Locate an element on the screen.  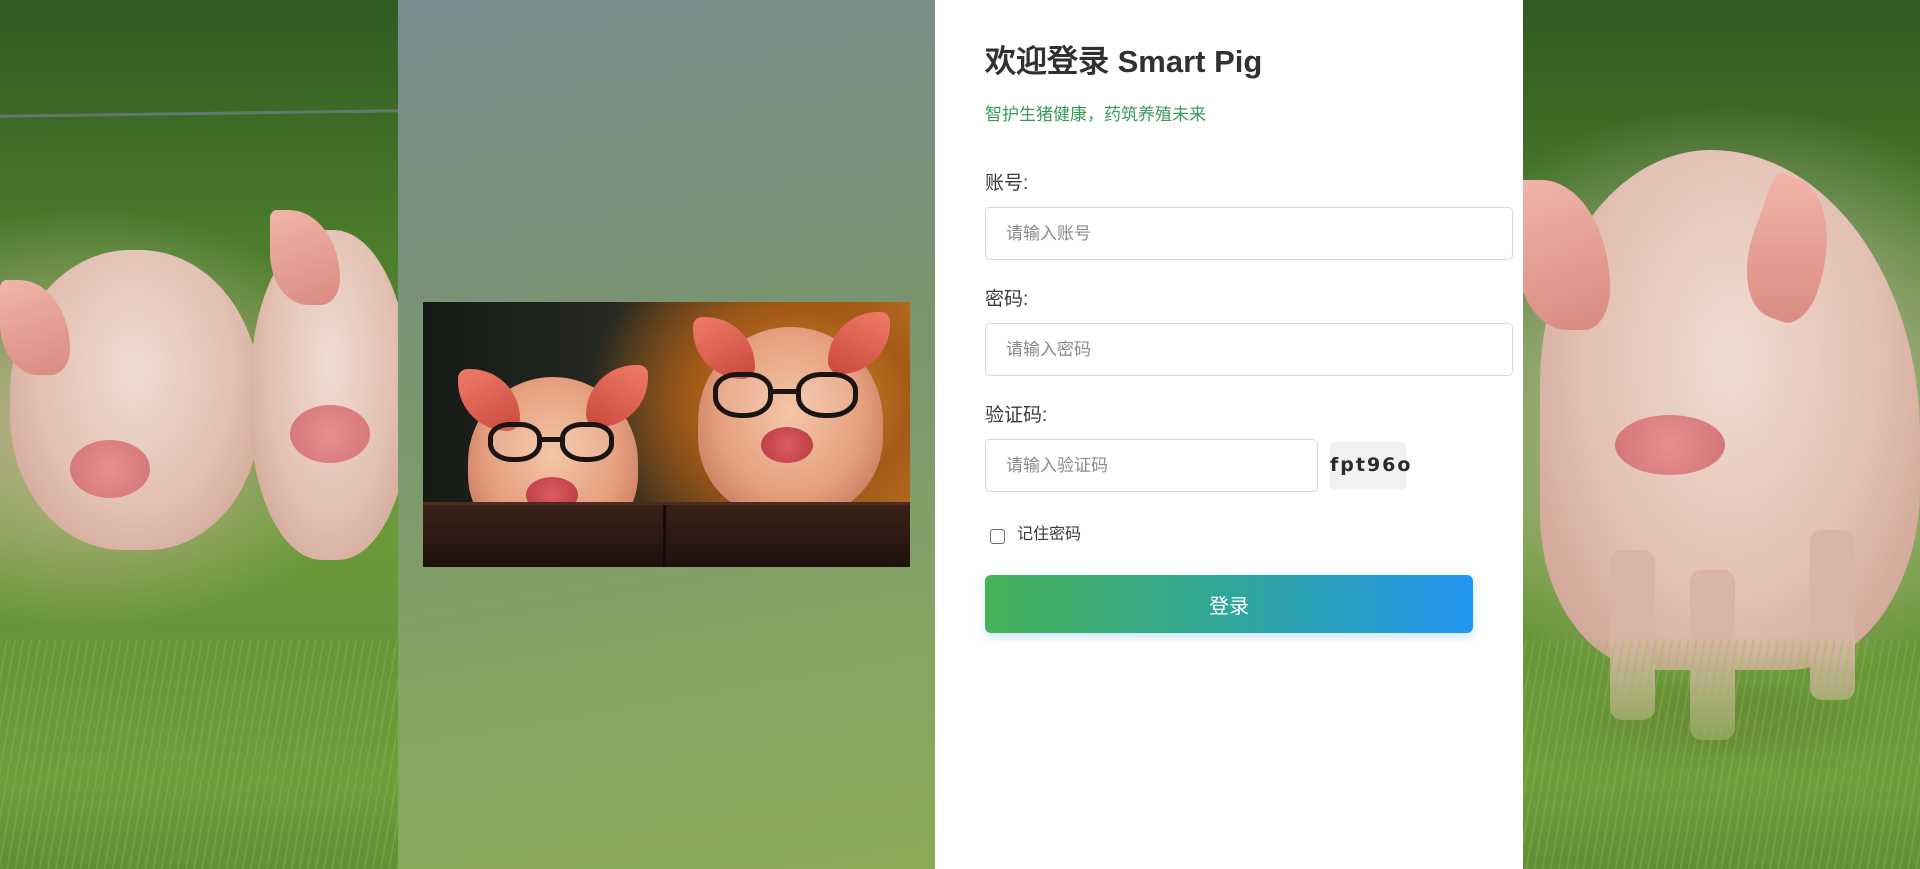
wooden-fence is located at coordinates (666, 534).